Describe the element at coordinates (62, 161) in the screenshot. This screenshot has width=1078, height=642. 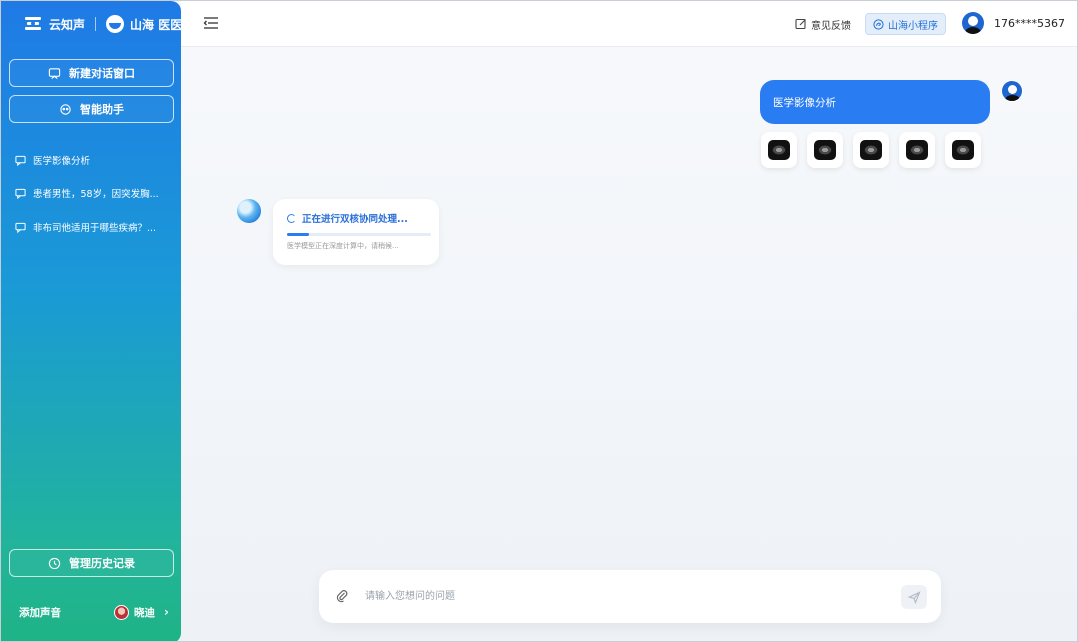
I see `history-item-label: 医学影像分析` at that location.